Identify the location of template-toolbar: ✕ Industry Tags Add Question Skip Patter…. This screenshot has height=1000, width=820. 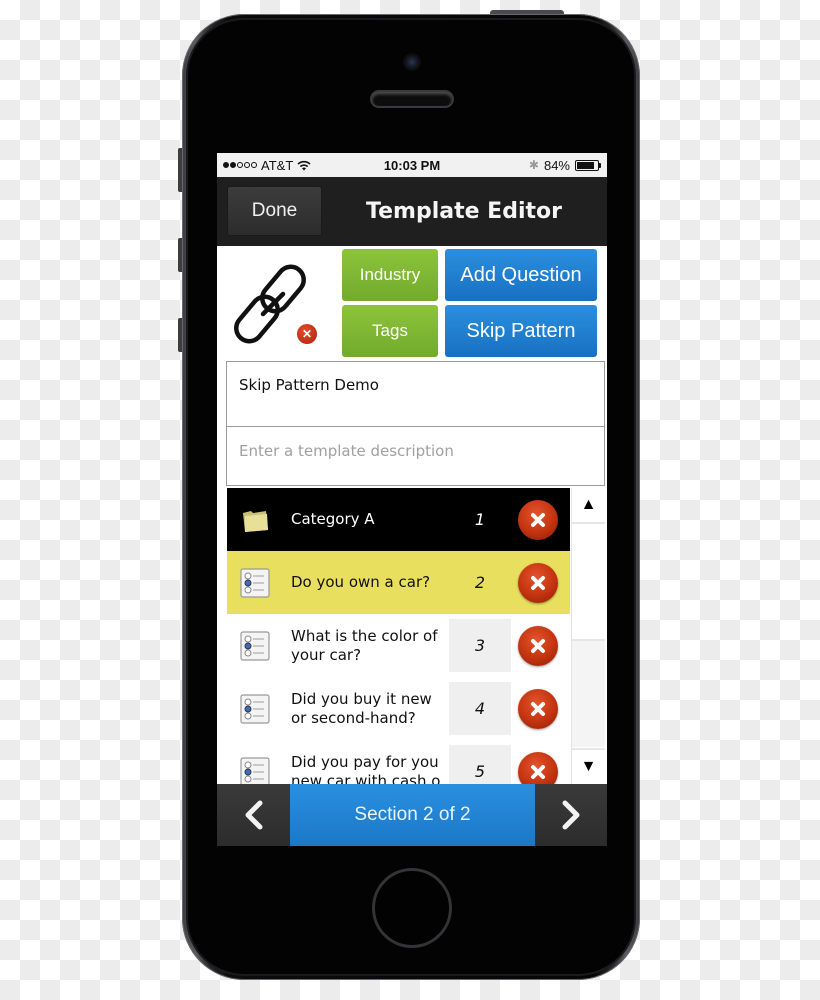
(412, 303).